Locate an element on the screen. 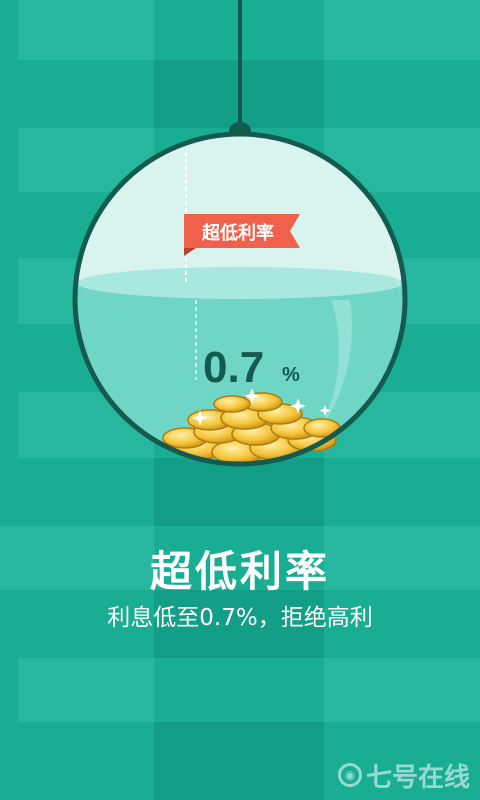 Image resolution: width=480 pixels, height=800 pixels. headline-subtitle: 利息低至0.7%，拒绝高利 is located at coordinates (240, 618).